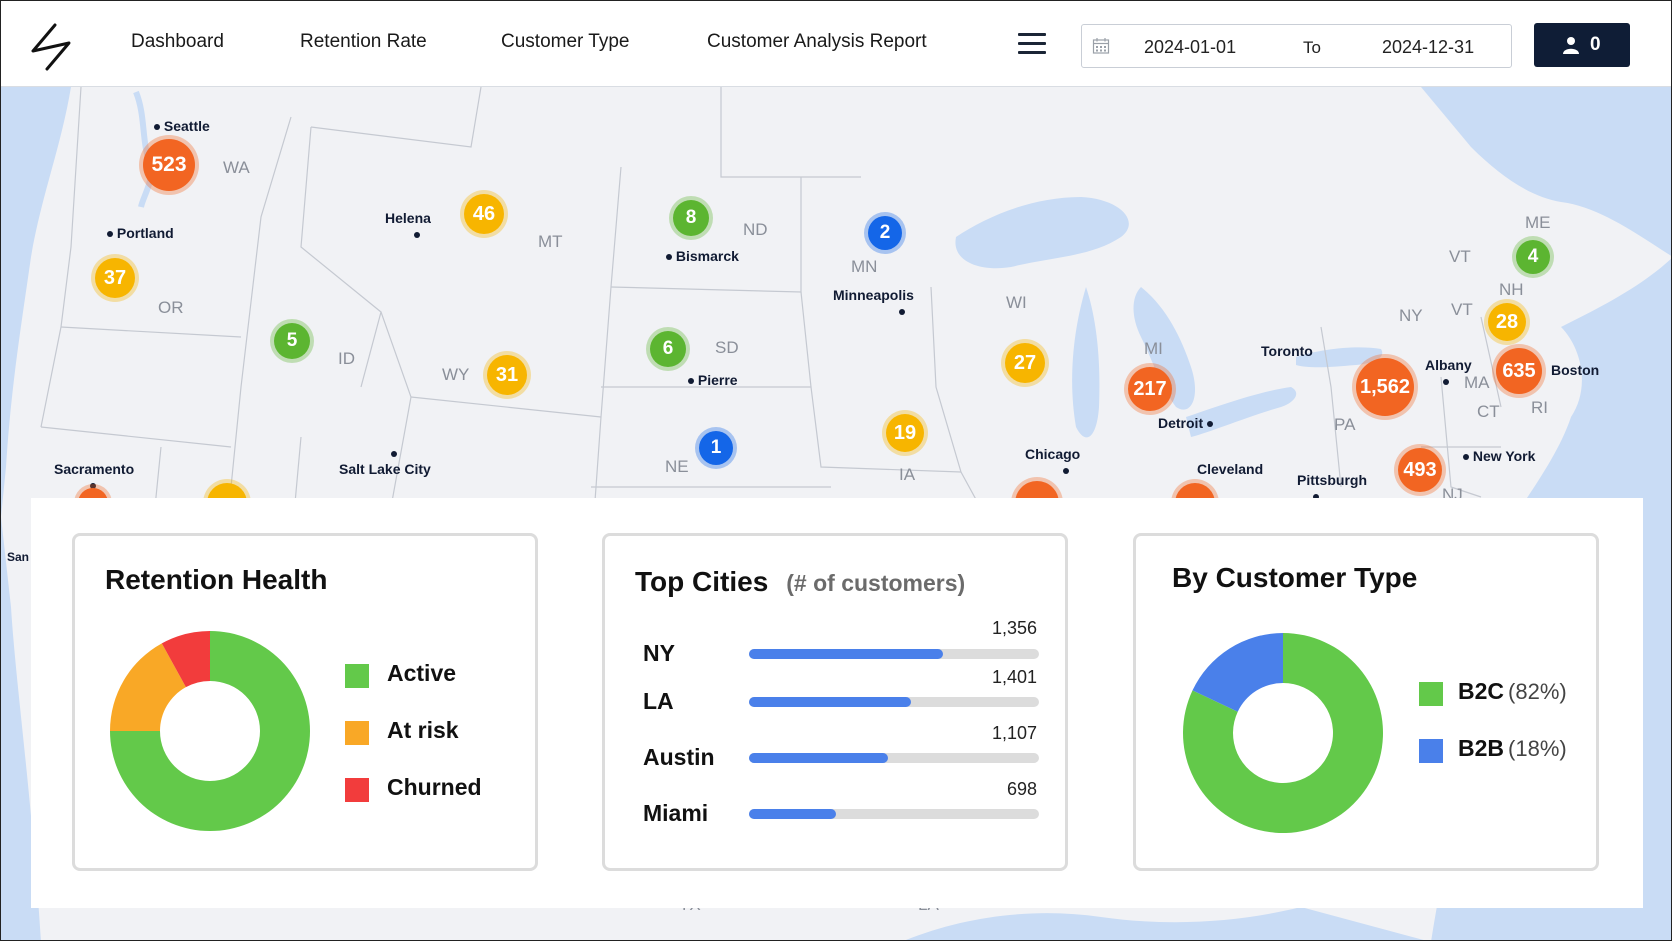  What do you see at coordinates (1296, 46) in the screenshot?
I see `date-range-picker: 2024-01-01 To 2024-12-31` at bounding box center [1296, 46].